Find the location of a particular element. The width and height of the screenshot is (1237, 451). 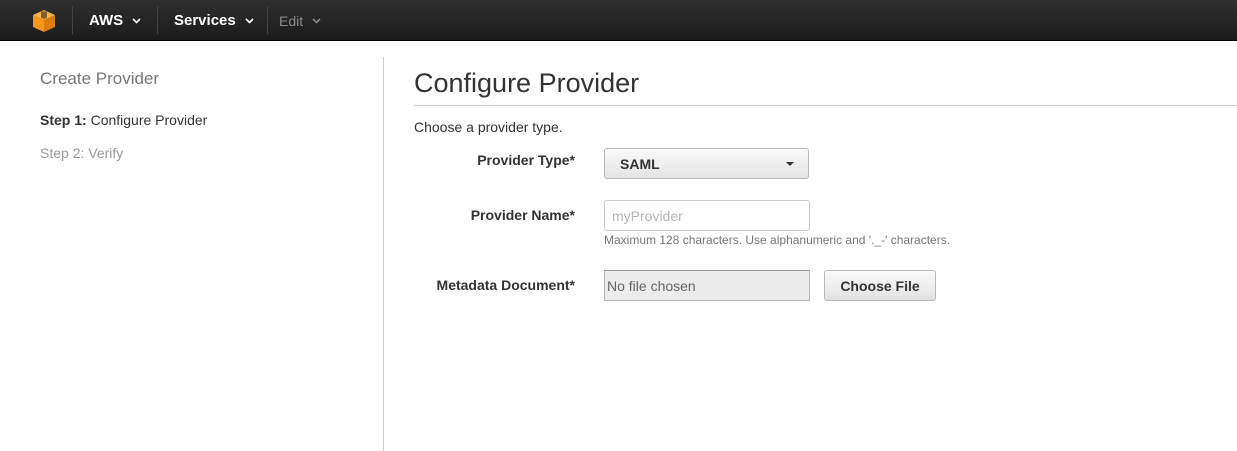

provider-type-label: Provider Type* is located at coordinates (526, 160).